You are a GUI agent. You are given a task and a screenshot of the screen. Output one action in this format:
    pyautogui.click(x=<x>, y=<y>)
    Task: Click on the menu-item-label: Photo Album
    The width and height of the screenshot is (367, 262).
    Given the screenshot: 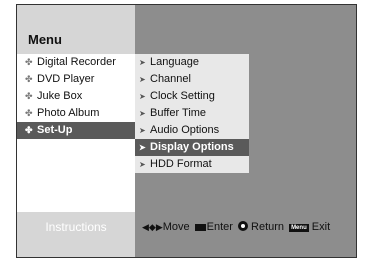 What is the action you would take?
    pyautogui.click(x=68, y=113)
    